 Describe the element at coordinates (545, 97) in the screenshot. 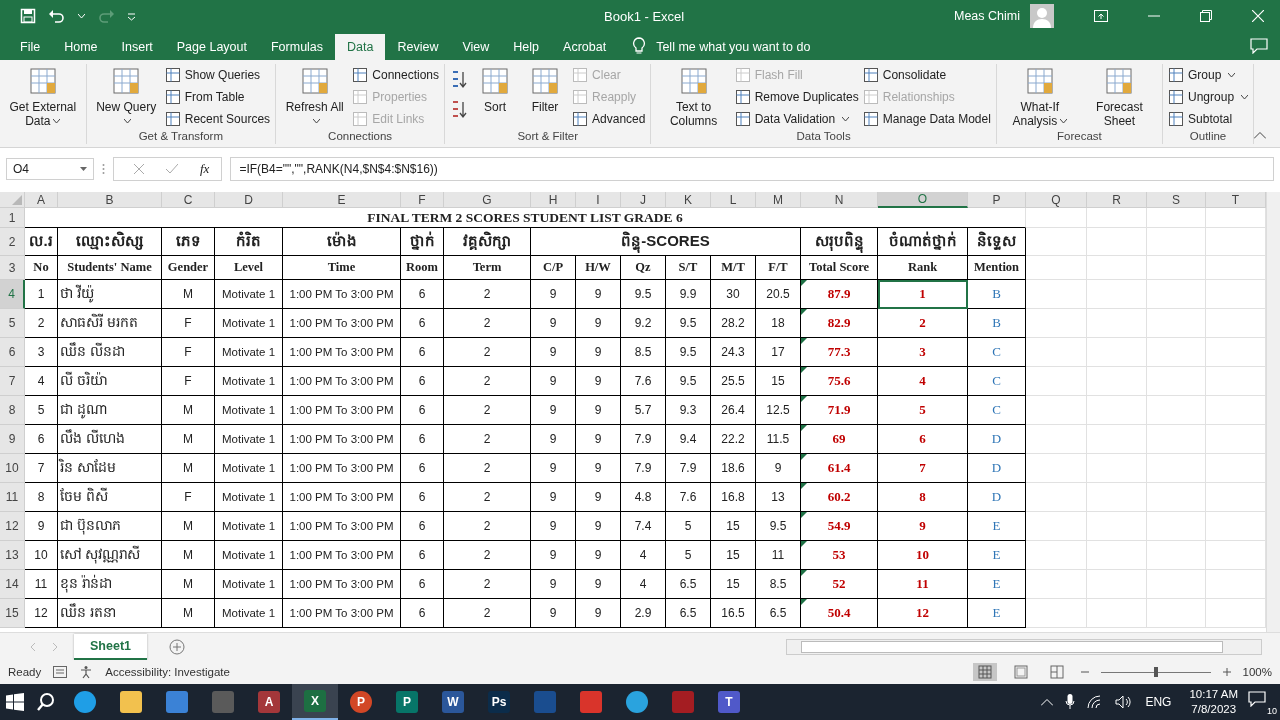

I see `ribbon-button: Filter` at that location.